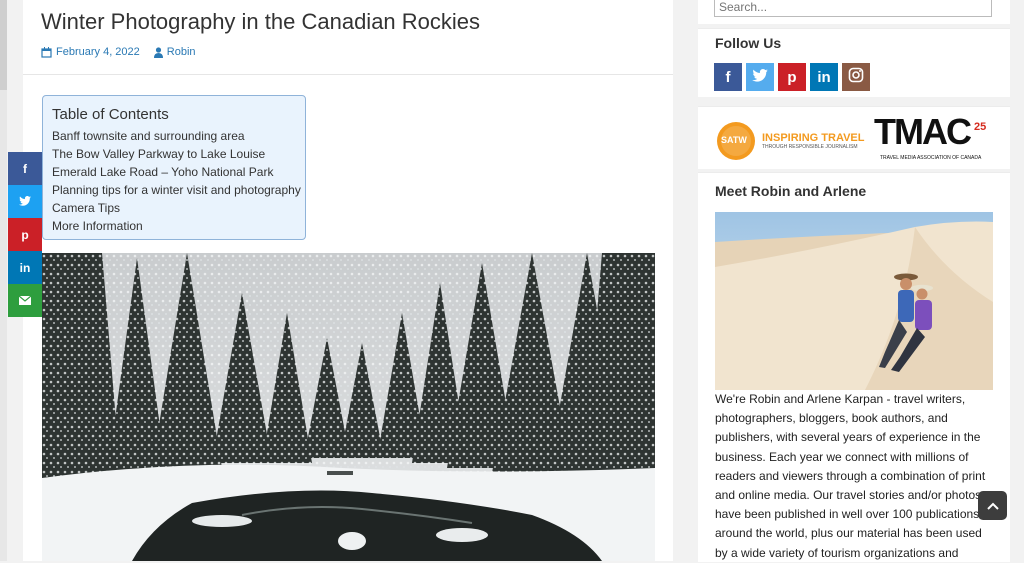 This screenshot has height=563, width=1024. What do you see at coordinates (46, 52) in the screenshot?
I see `calendar-icon` at bounding box center [46, 52].